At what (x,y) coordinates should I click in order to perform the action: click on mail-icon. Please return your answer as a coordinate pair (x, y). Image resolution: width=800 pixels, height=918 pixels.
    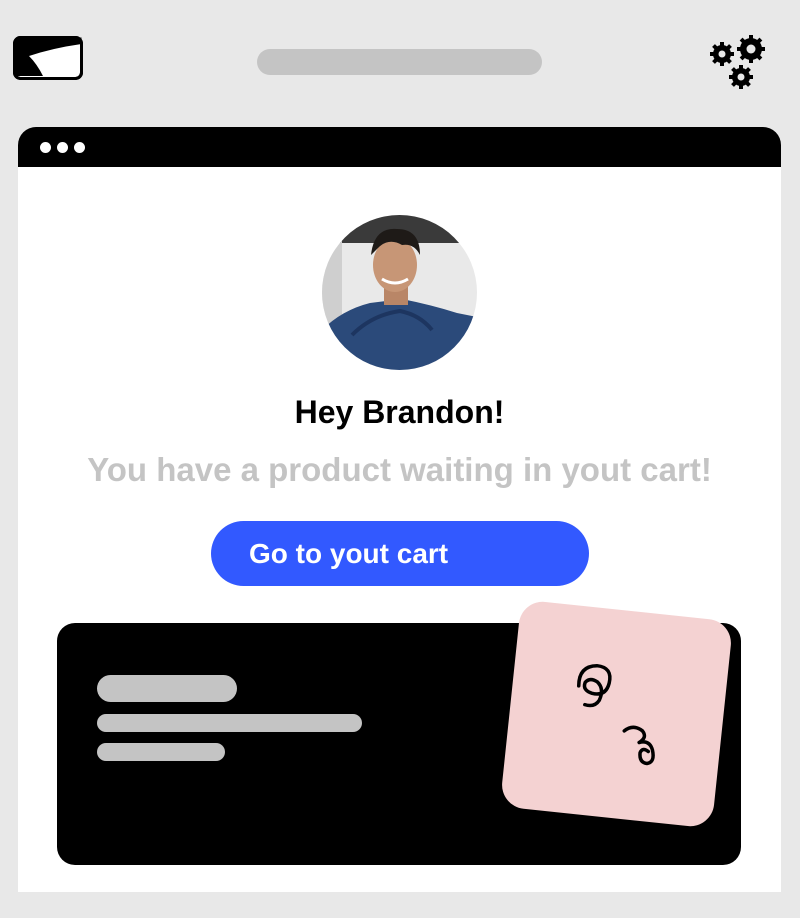
    Looking at the image, I should click on (48, 58).